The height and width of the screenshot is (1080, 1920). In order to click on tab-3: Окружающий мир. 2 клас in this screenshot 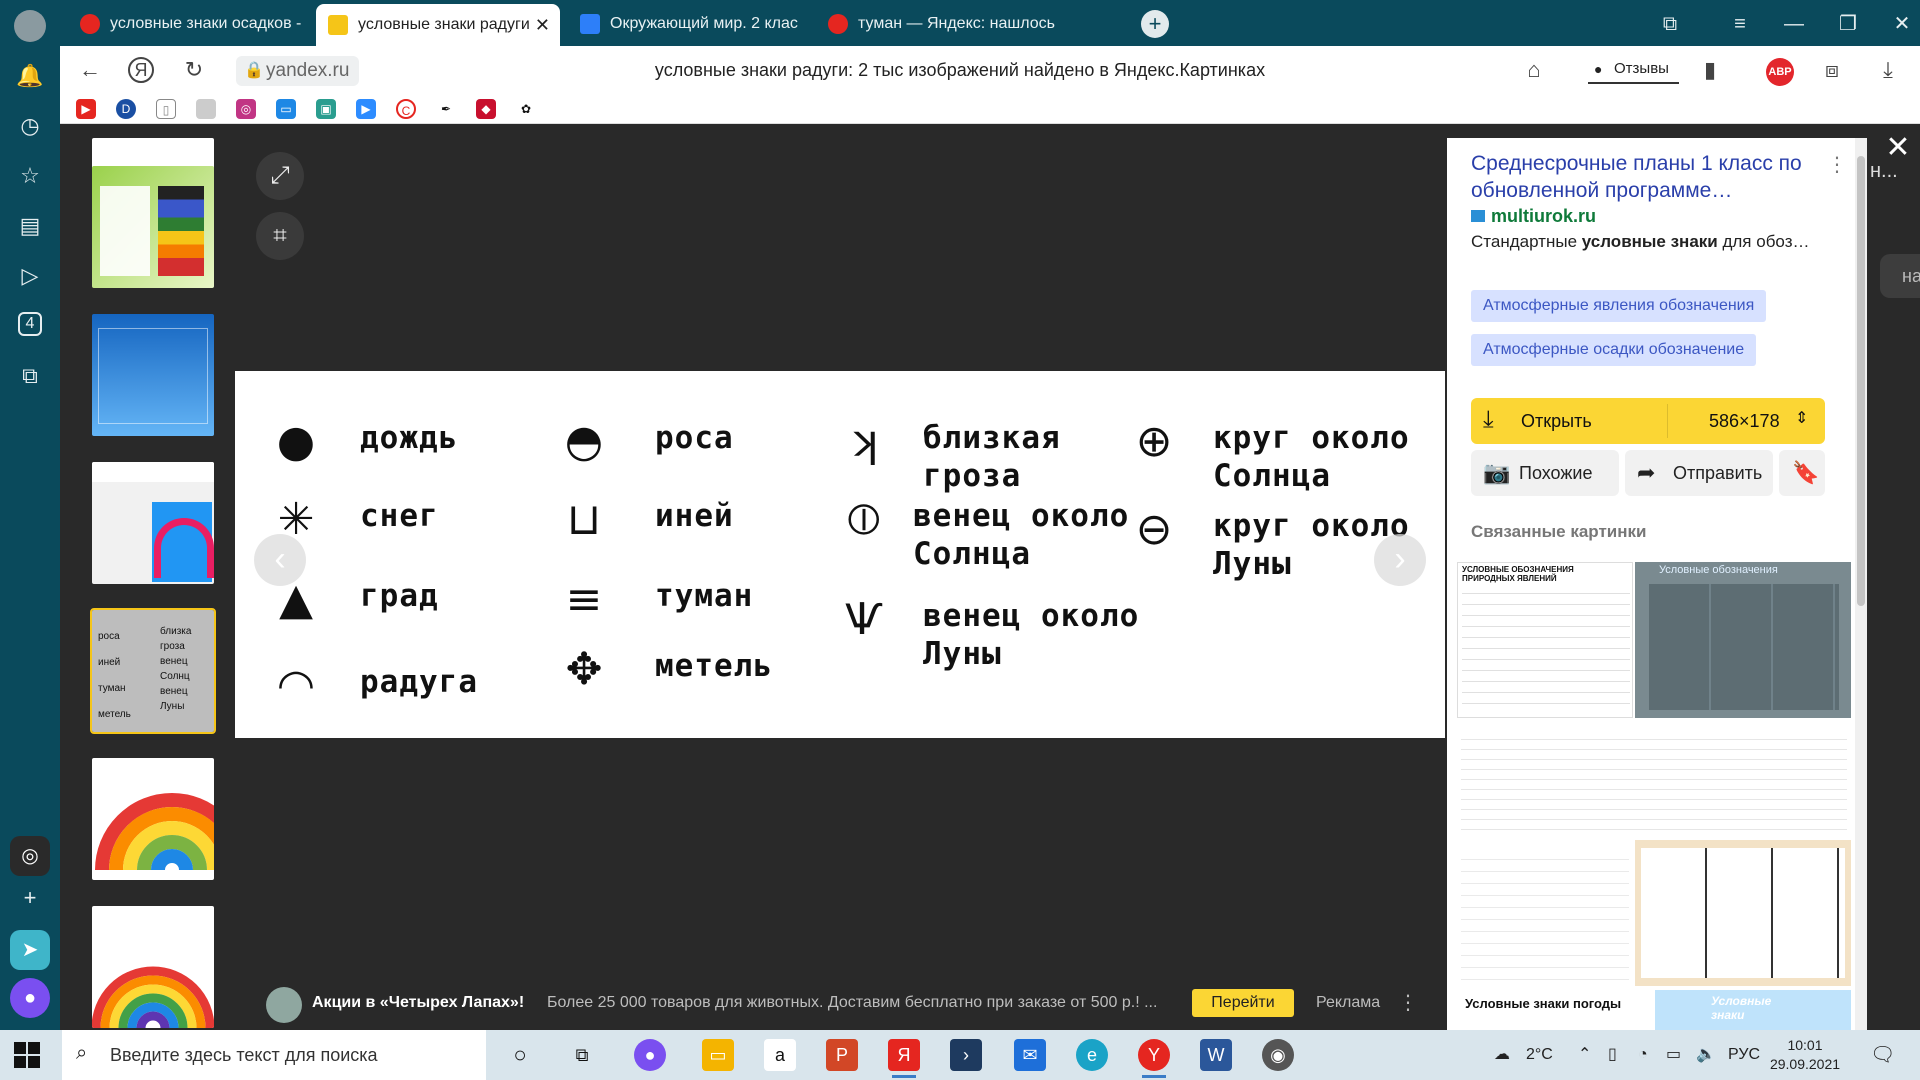, I will do `click(688, 24)`.